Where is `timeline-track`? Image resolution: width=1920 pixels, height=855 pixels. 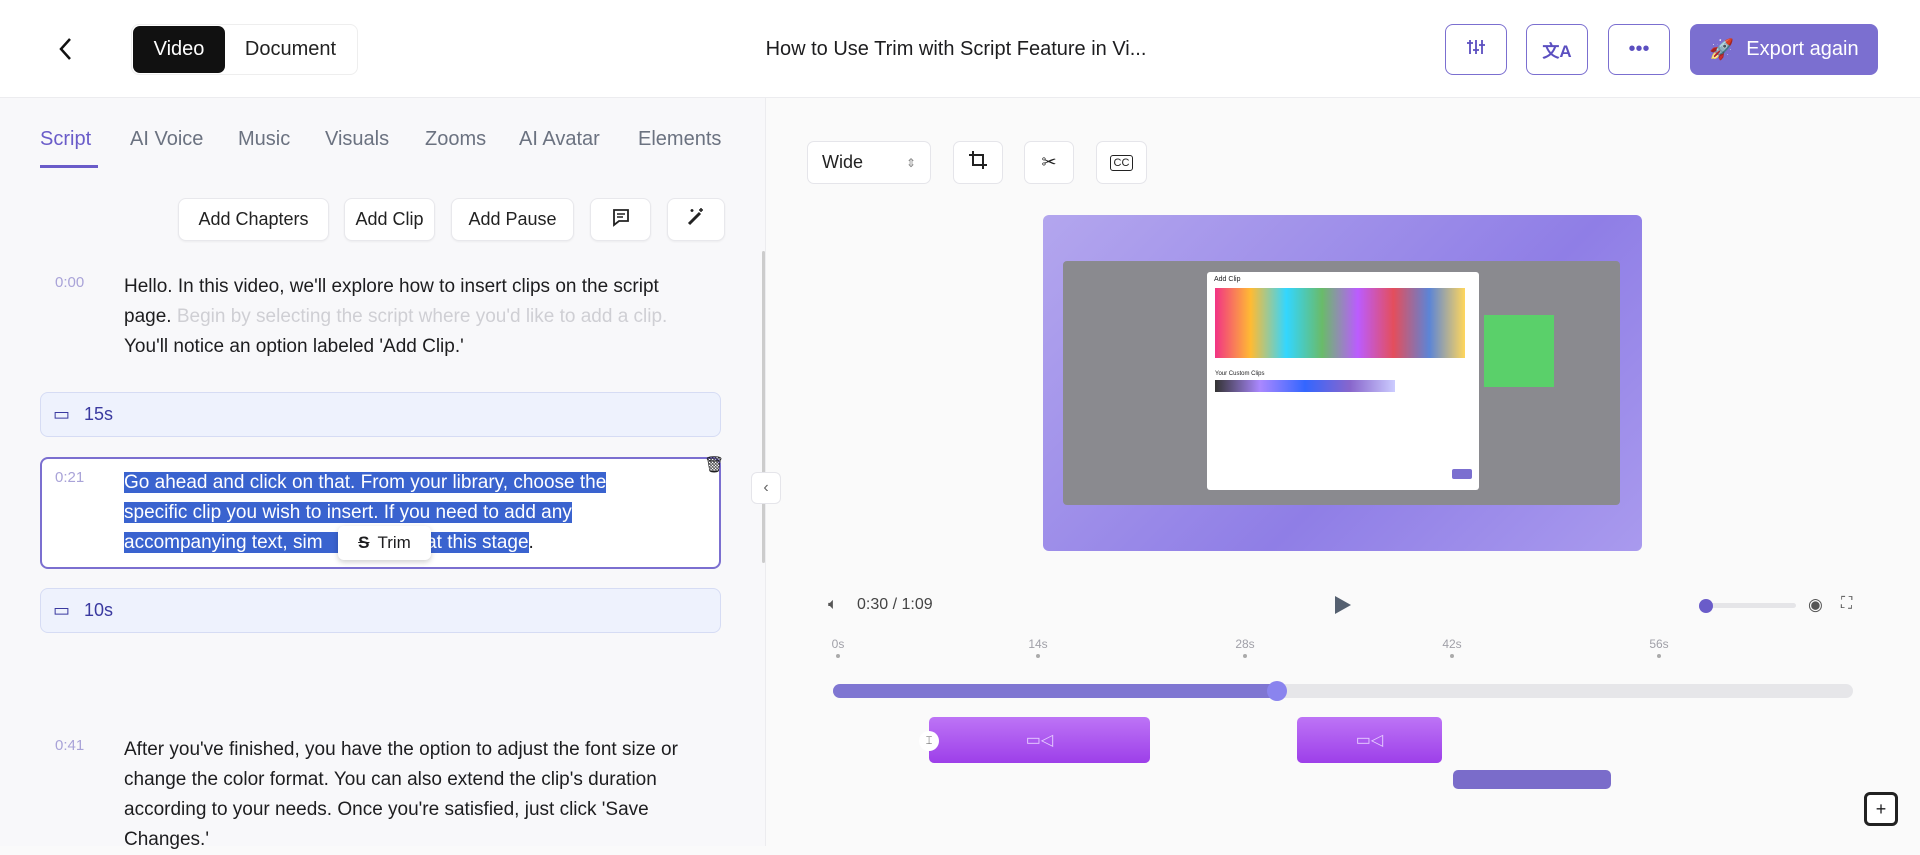
timeline-track is located at coordinates (1343, 691).